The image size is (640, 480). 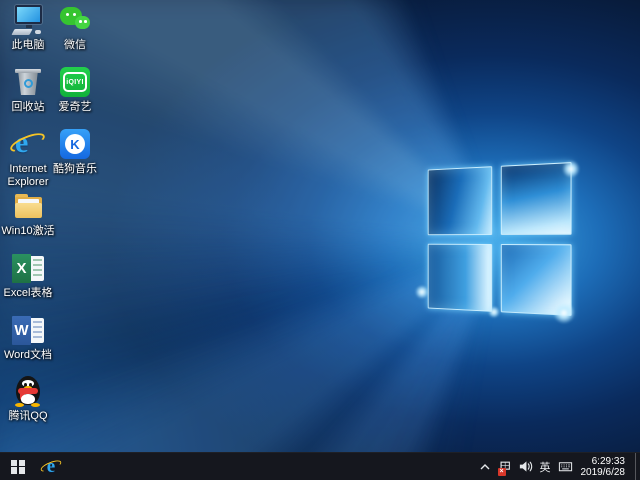 I want to click on desktop-icon-excel: X Excel表格, so click(x=28, y=276).